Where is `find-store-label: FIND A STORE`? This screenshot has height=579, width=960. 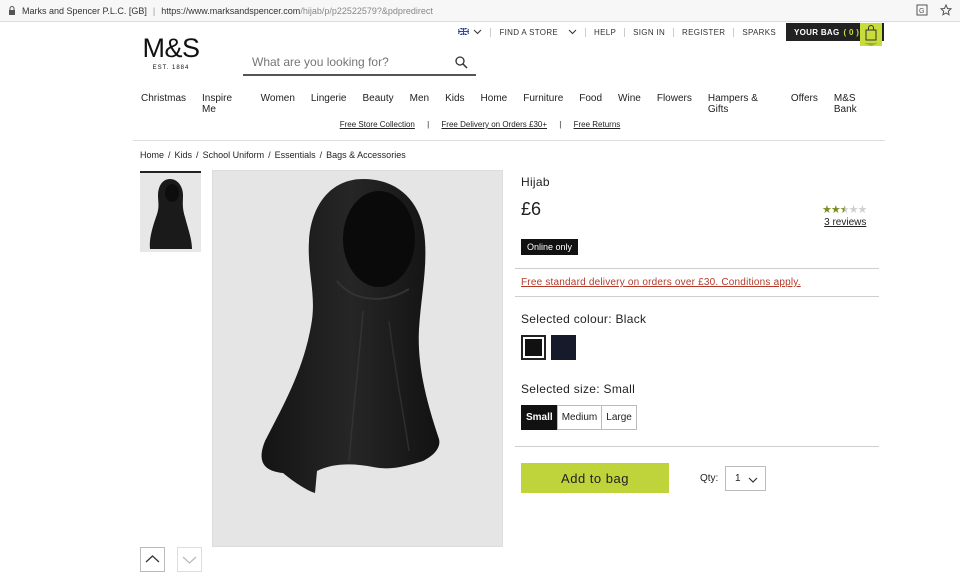
find-store-label: FIND A STORE is located at coordinates (529, 32).